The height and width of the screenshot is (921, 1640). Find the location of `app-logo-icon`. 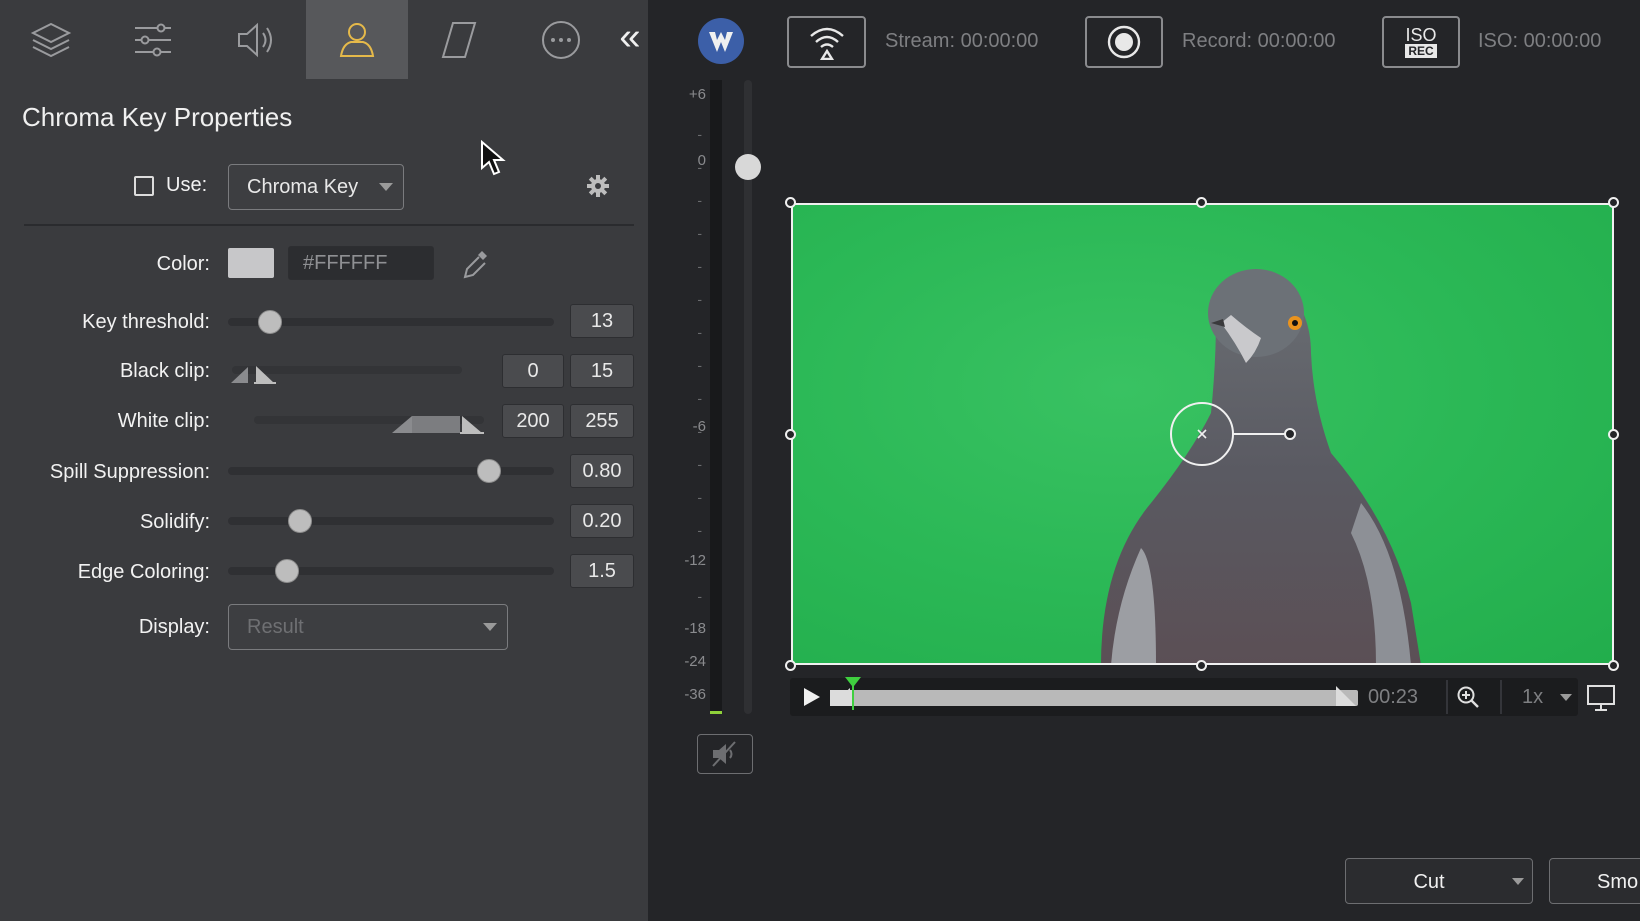

app-logo-icon is located at coordinates (721, 41).